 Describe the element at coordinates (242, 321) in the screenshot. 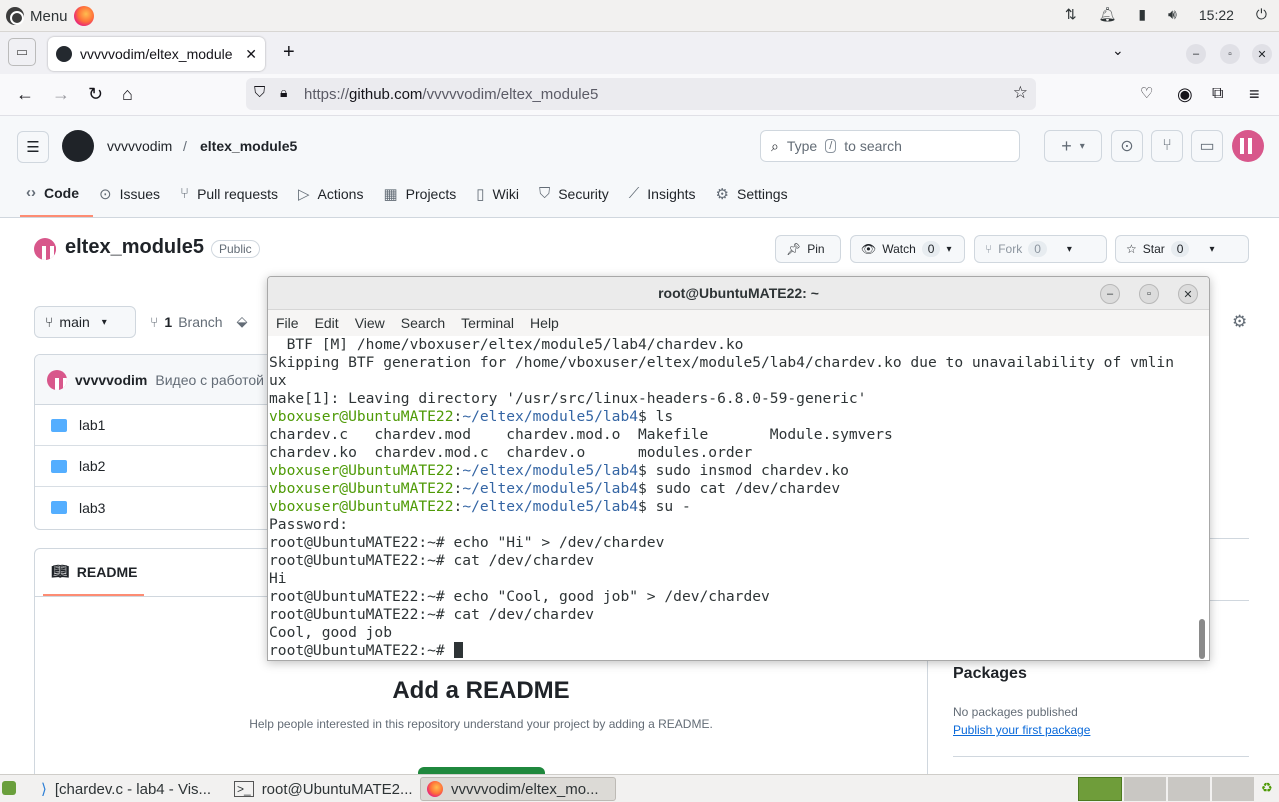

I see `tag-icon: ⬙` at that location.